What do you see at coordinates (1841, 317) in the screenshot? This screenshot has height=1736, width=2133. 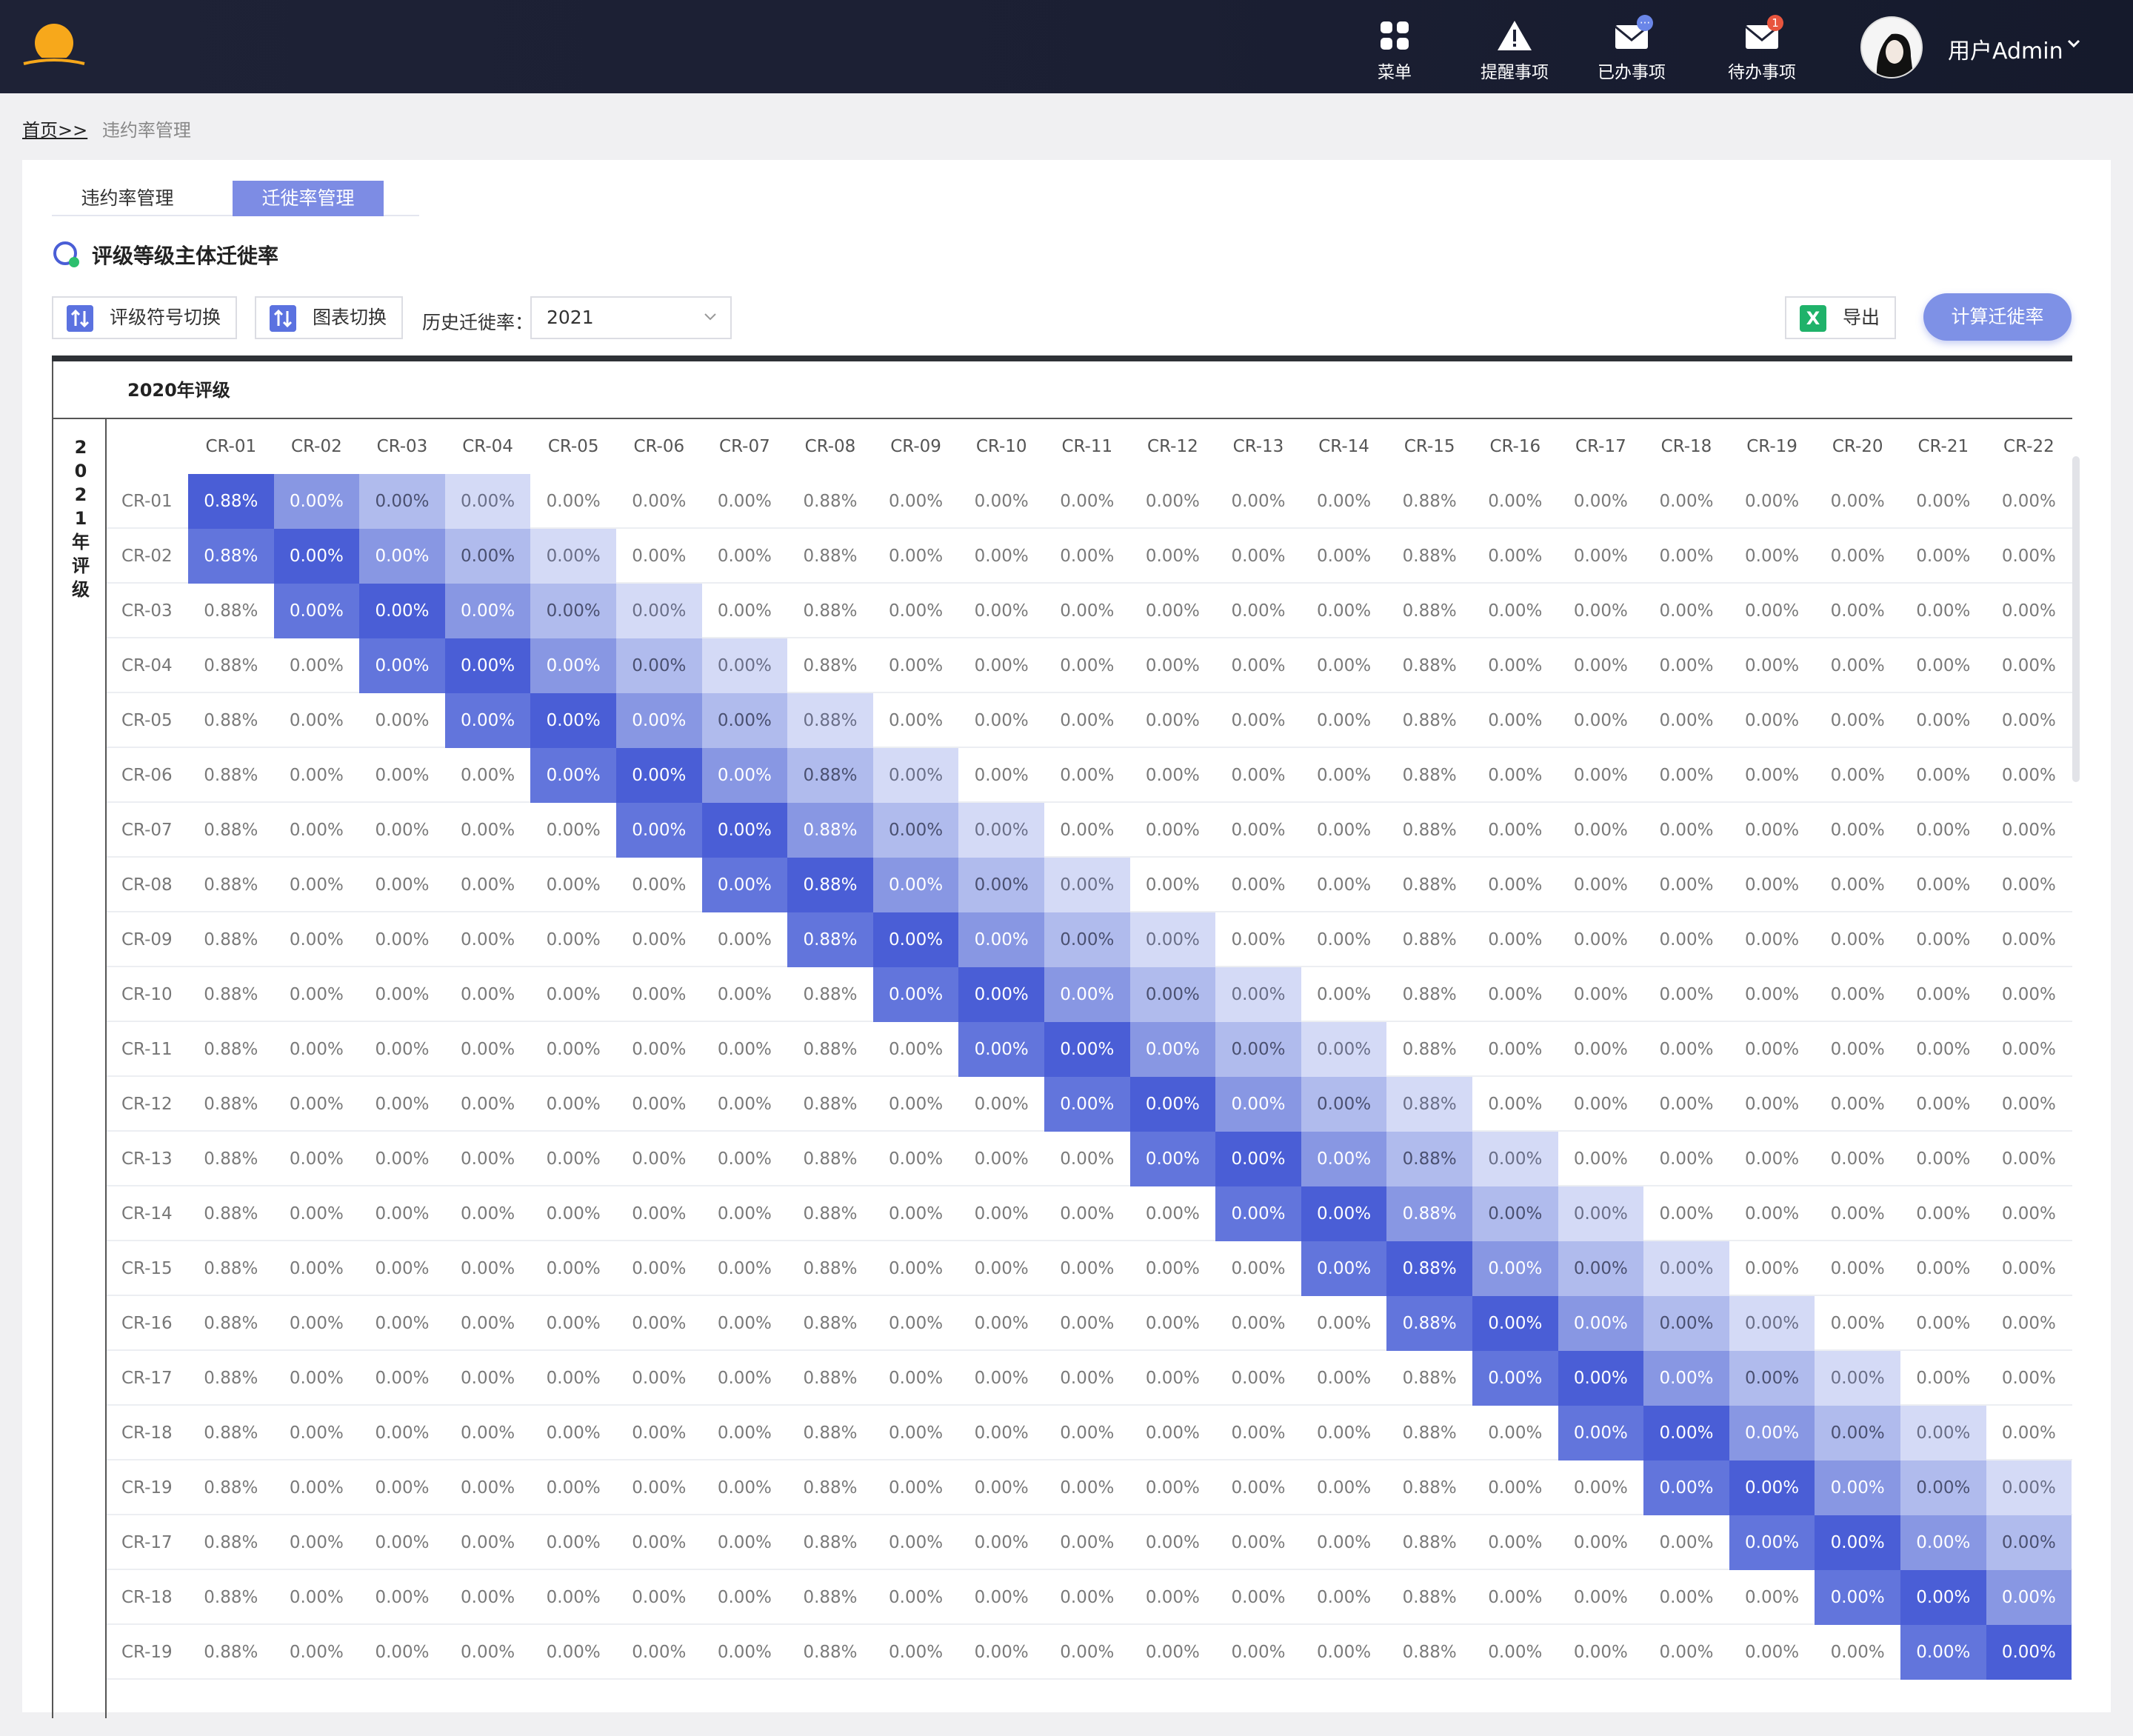 I see `export-button: X 导出` at bounding box center [1841, 317].